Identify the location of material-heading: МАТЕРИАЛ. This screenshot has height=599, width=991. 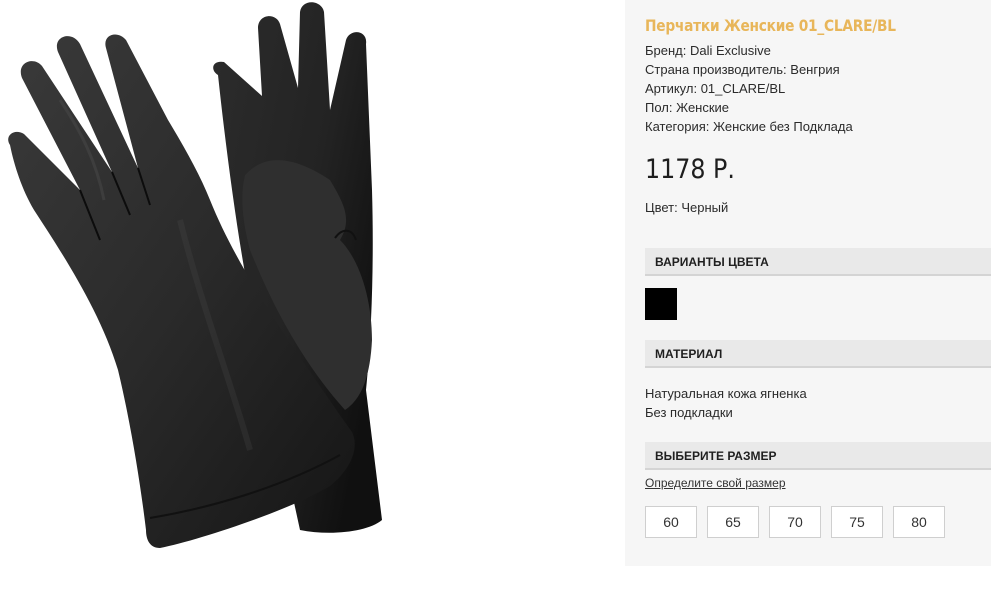
(818, 354).